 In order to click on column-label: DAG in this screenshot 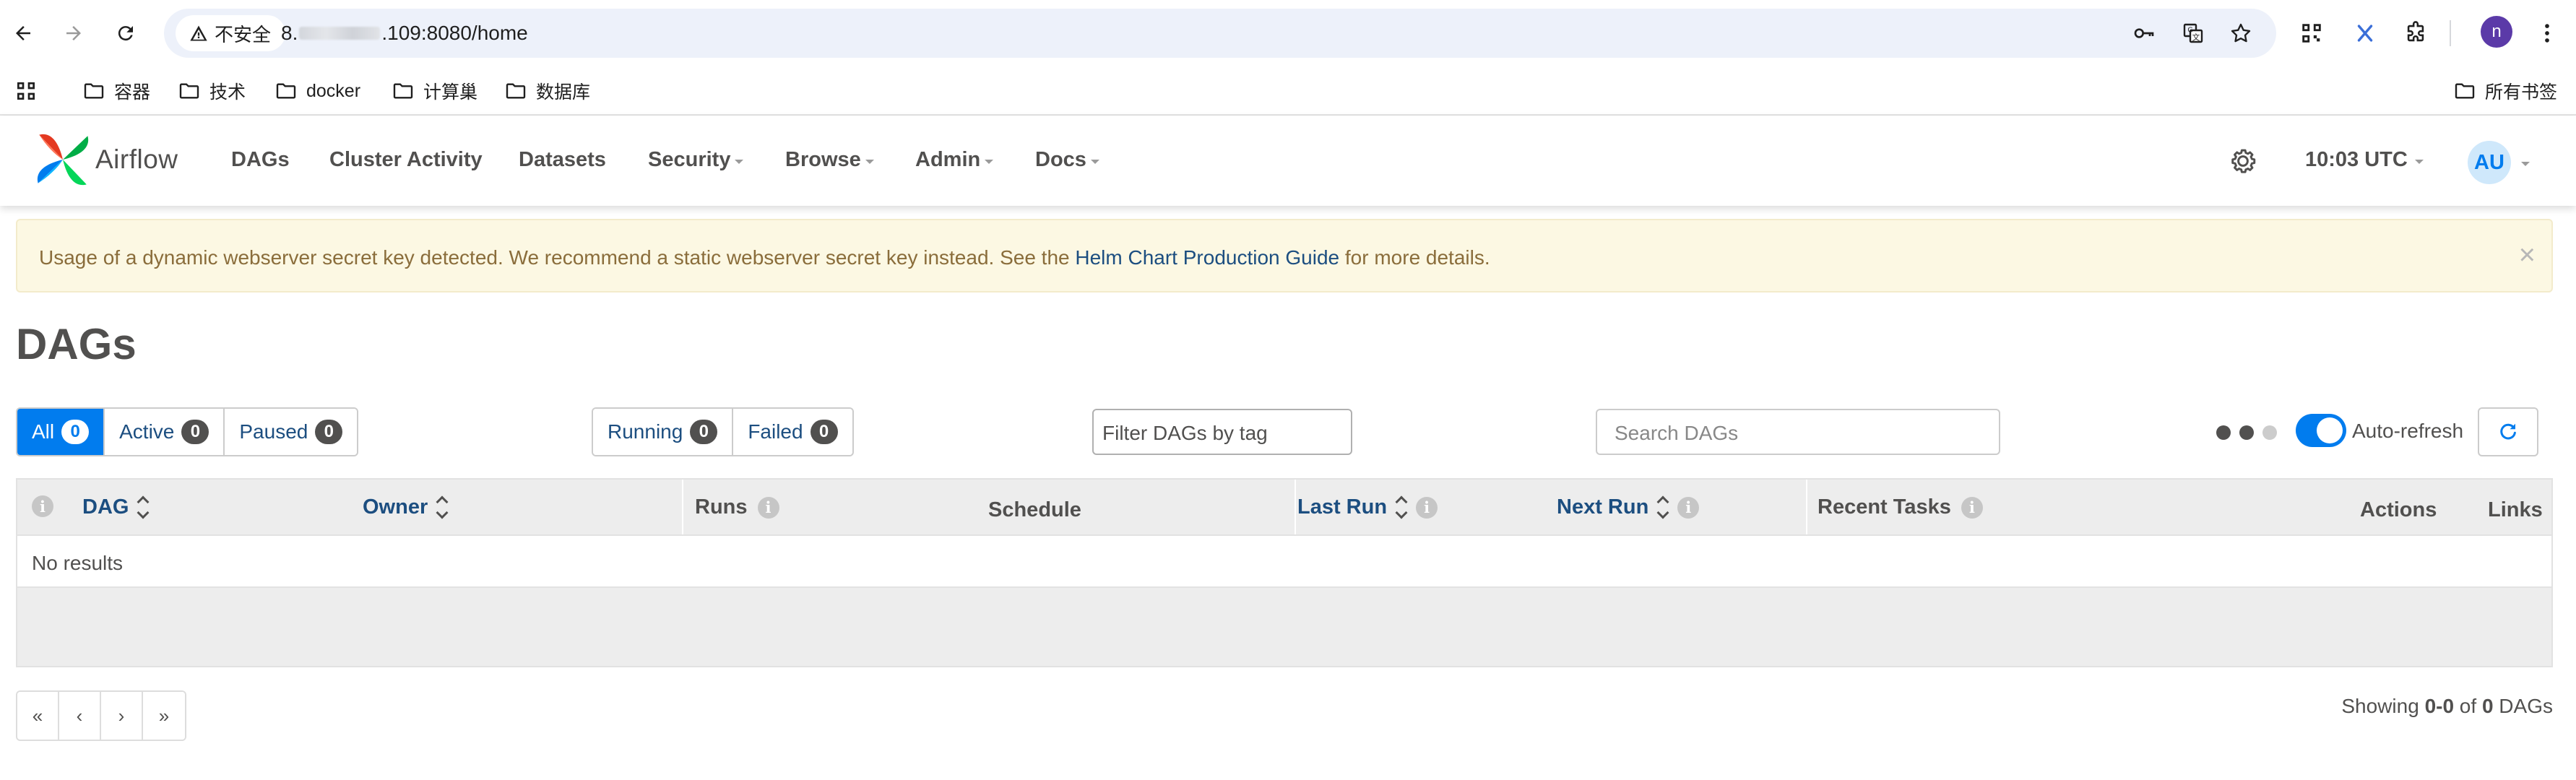, I will do `click(105, 507)`.